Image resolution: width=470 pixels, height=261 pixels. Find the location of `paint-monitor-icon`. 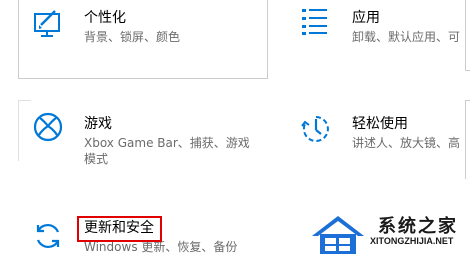

paint-monitor-icon is located at coordinates (48, 25).